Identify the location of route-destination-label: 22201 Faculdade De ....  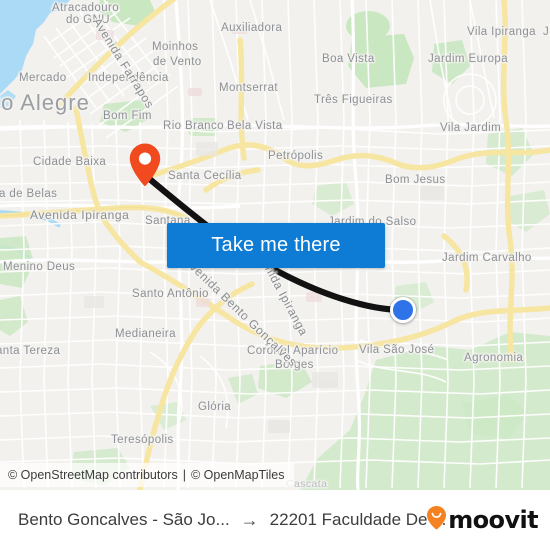
(358, 519).